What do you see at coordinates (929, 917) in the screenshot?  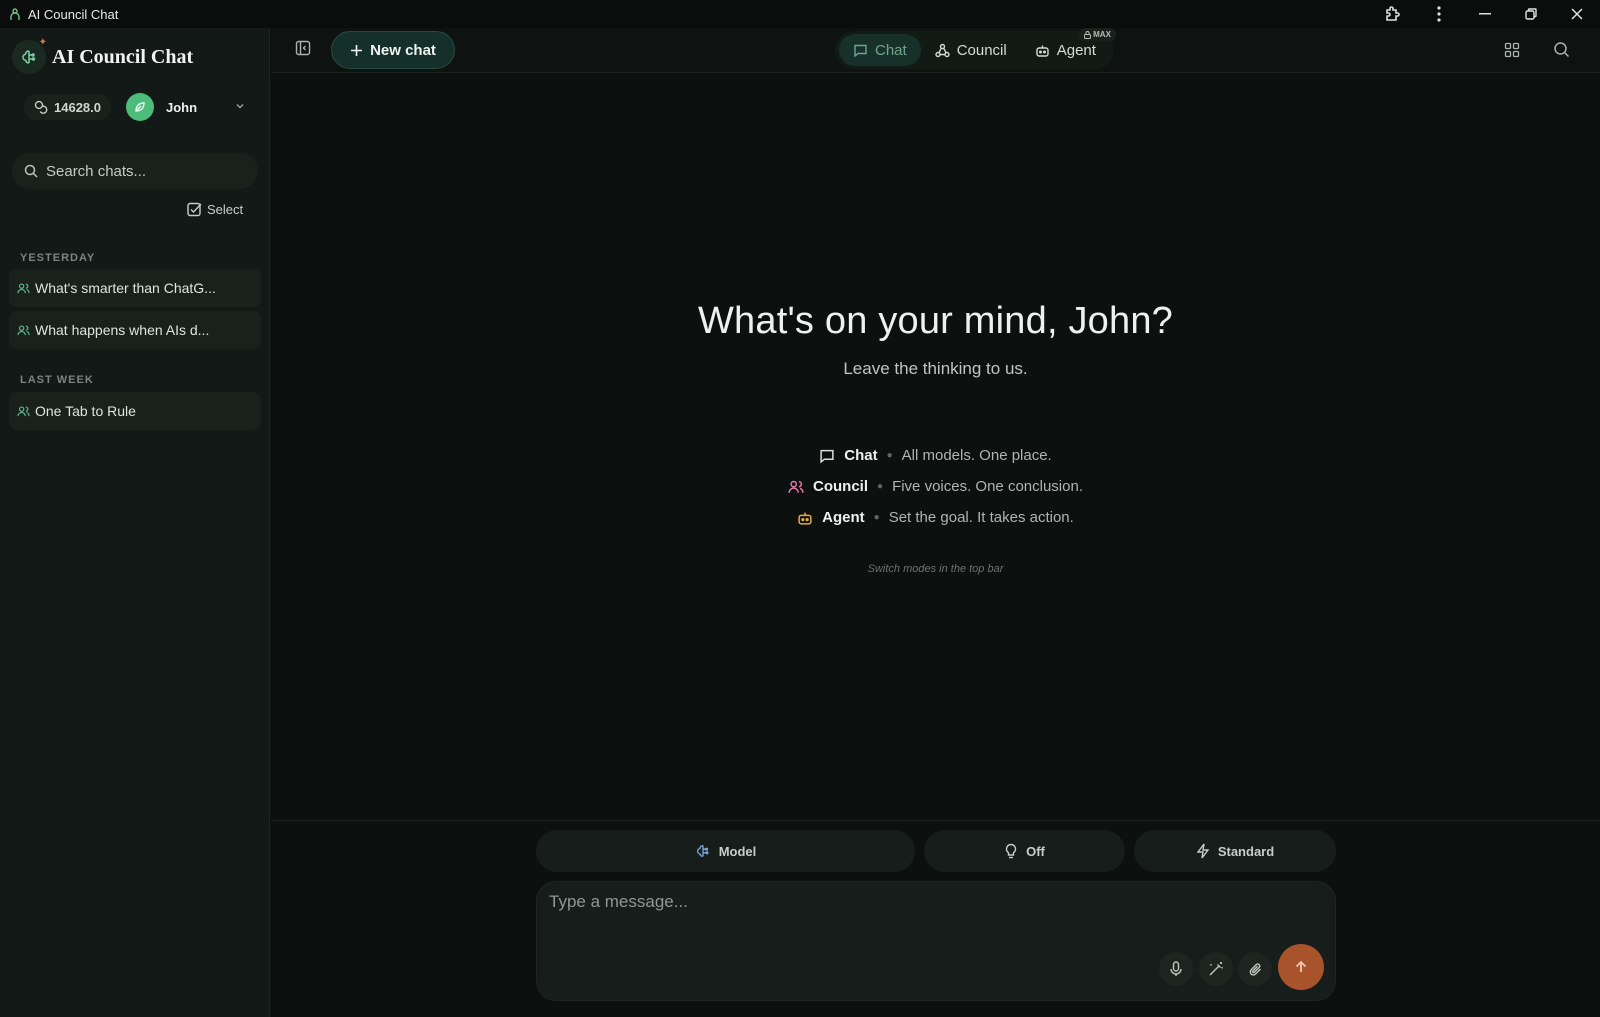 I see `message-input` at bounding box center [929, 917].